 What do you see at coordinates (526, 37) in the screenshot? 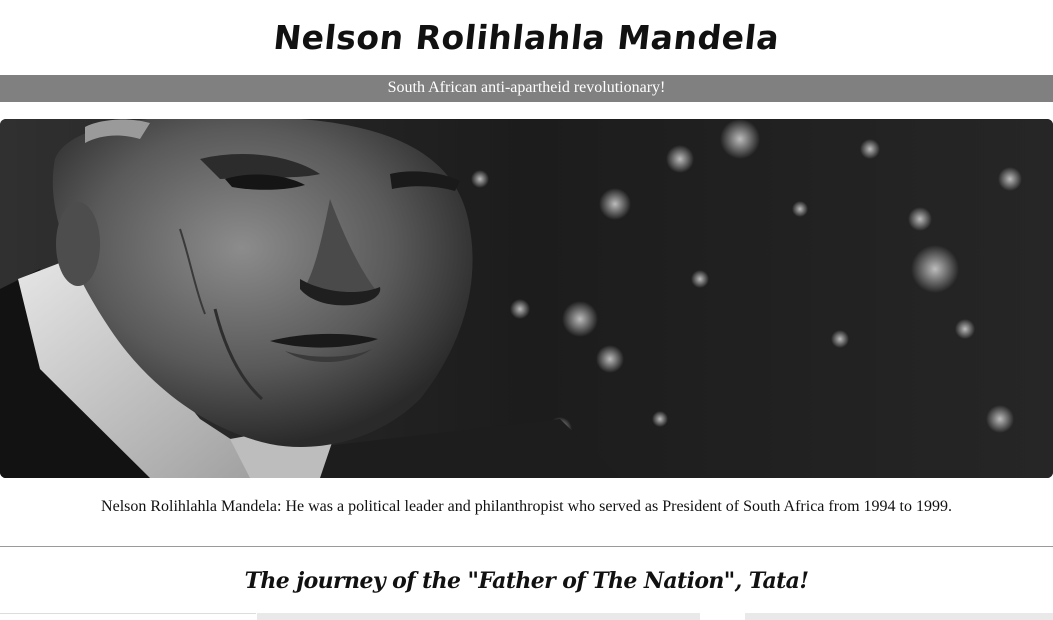
I see `page-title: Nelson Rolihlahla Mandela` at bounding box center [526, 37].